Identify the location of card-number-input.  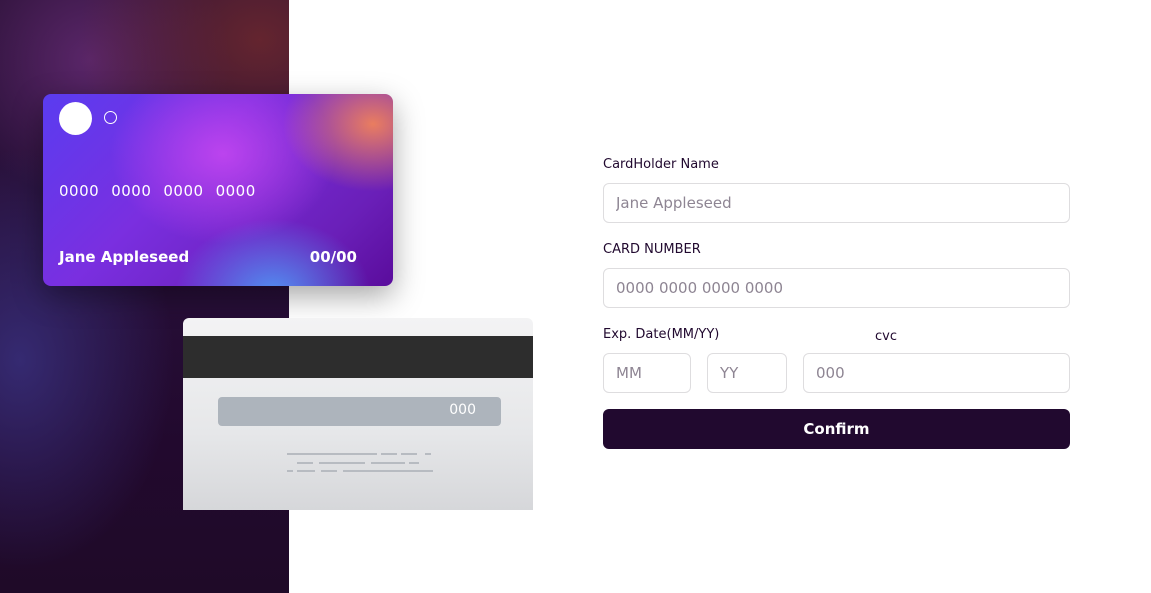
(836, 288).